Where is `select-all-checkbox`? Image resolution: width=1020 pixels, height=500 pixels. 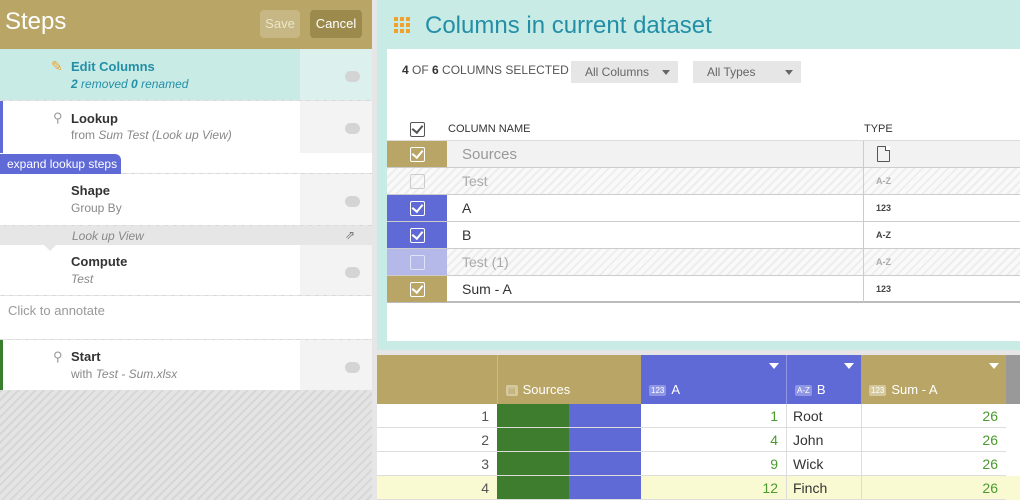 select-all-checkbox is located at coordinates (417, 129).